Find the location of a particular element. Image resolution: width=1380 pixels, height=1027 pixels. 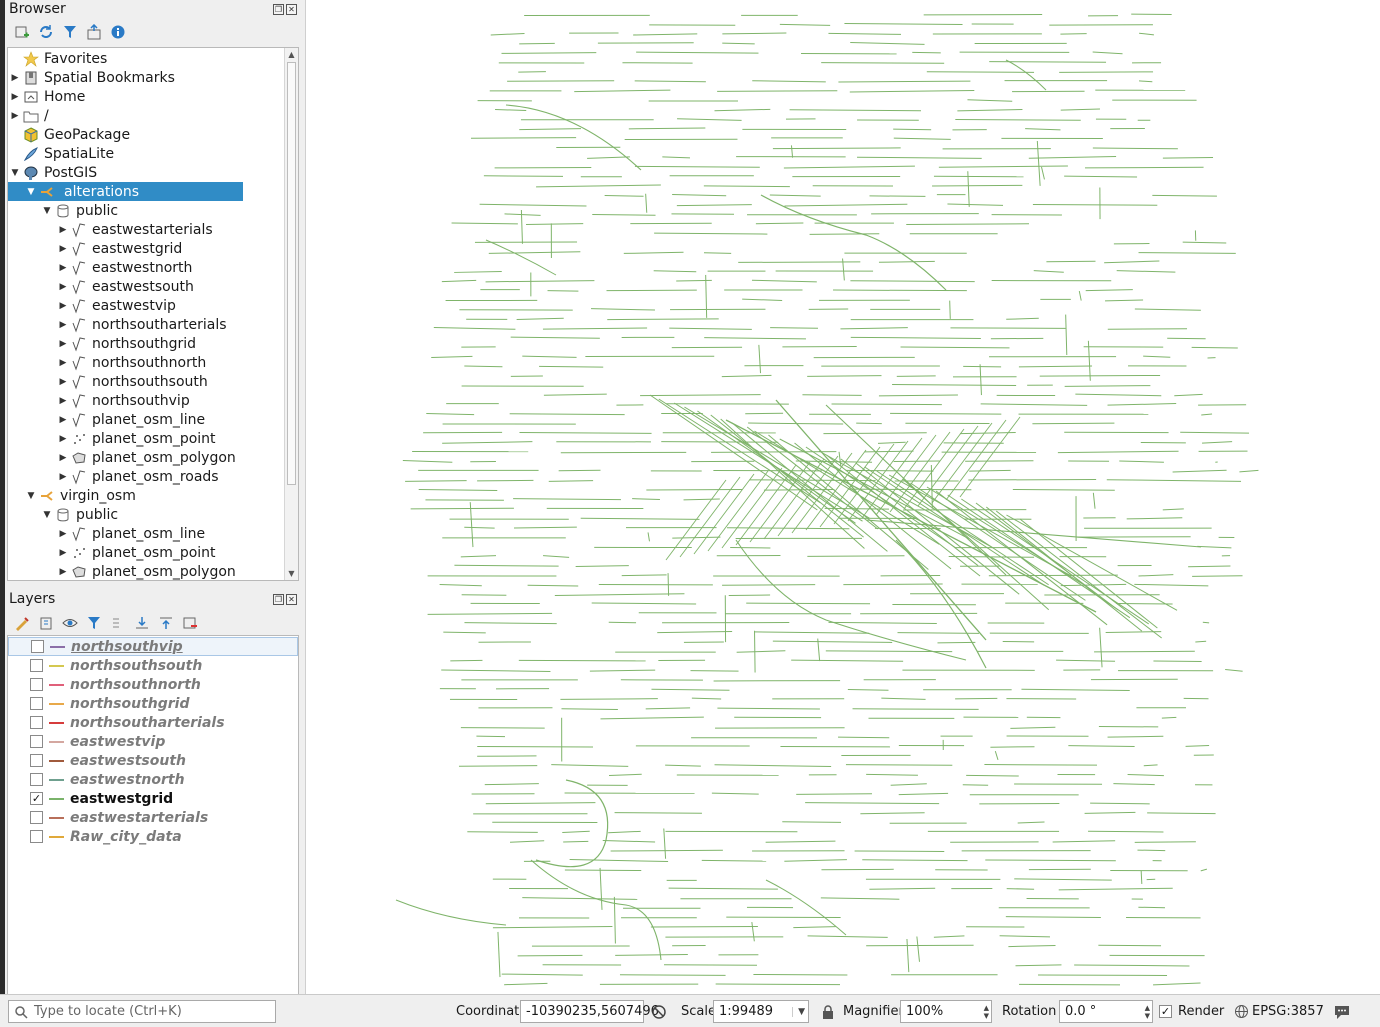

browser-item: ▶ northsouthsouth is located at coordinates (108, 381).